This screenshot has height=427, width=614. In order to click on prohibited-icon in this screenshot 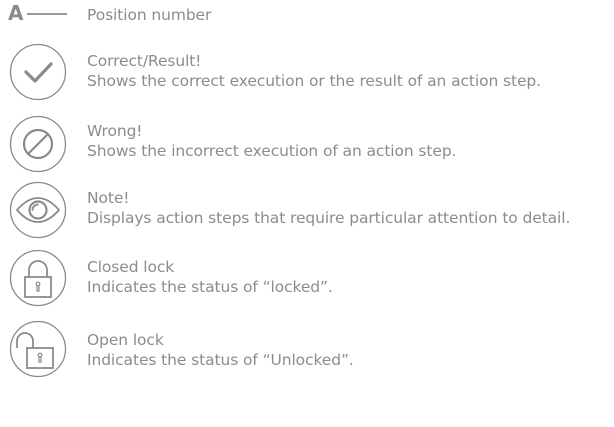, I will do `click(38, 144)`.